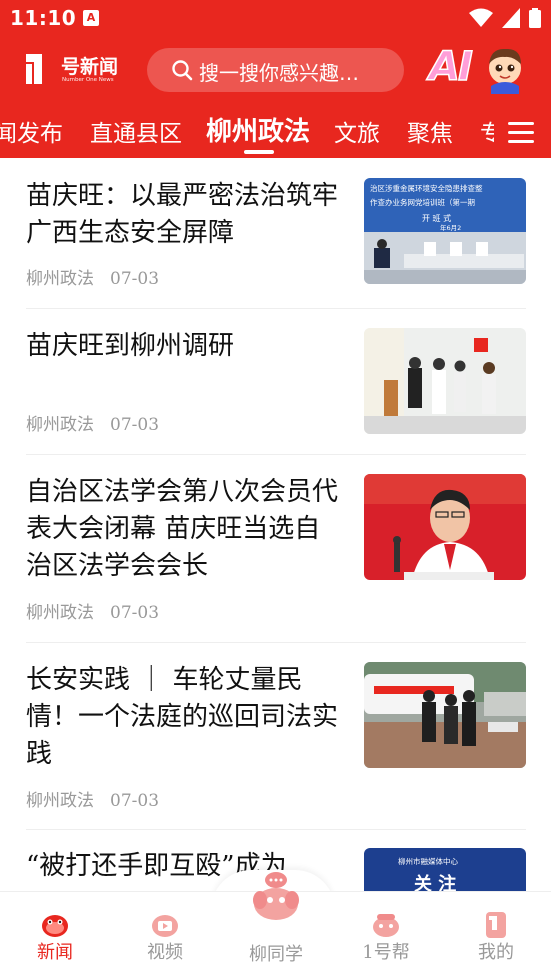  What do you see at coordinates (88, 80) in the screenshot?
I see `logo-subtitle: Number One News` at bounding box center [88, 80].